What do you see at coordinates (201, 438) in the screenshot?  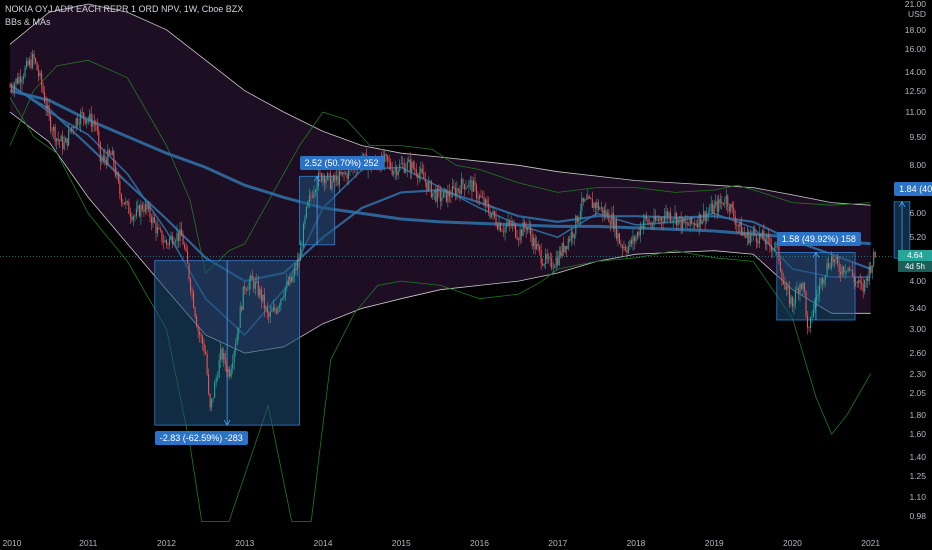 I see `measure-label: -2.83 (-62.59%) -283` at bounding box center [201, 438].